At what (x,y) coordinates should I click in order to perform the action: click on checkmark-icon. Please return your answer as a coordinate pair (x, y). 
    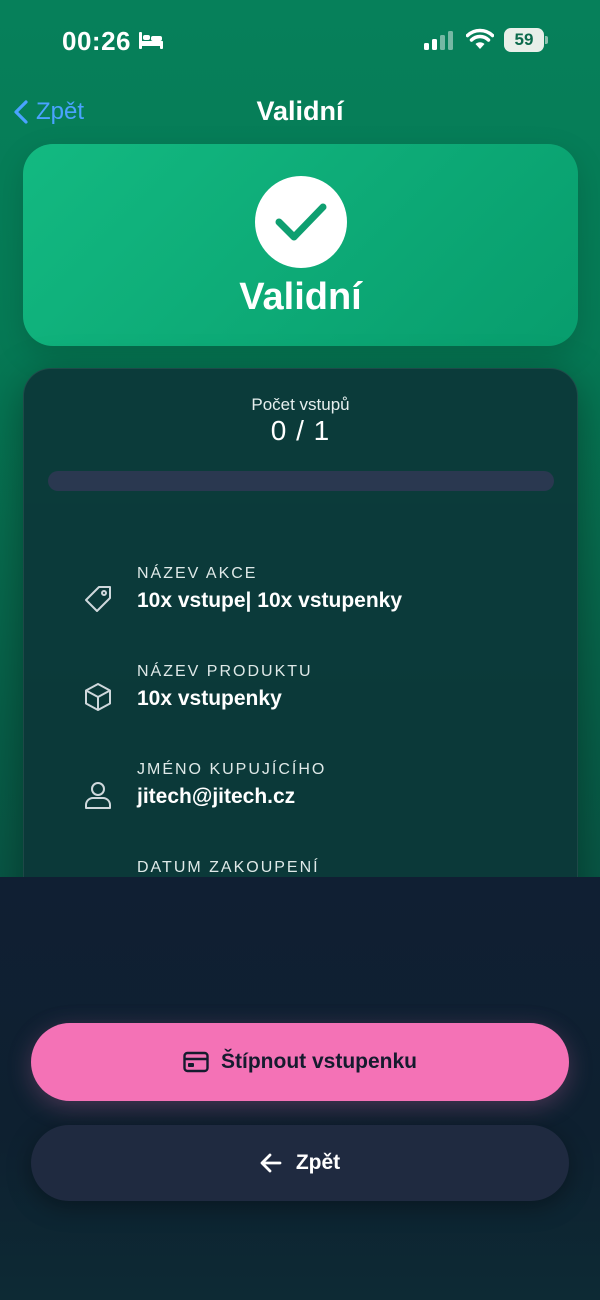
    Looking at the image, I should click on (301, 222).